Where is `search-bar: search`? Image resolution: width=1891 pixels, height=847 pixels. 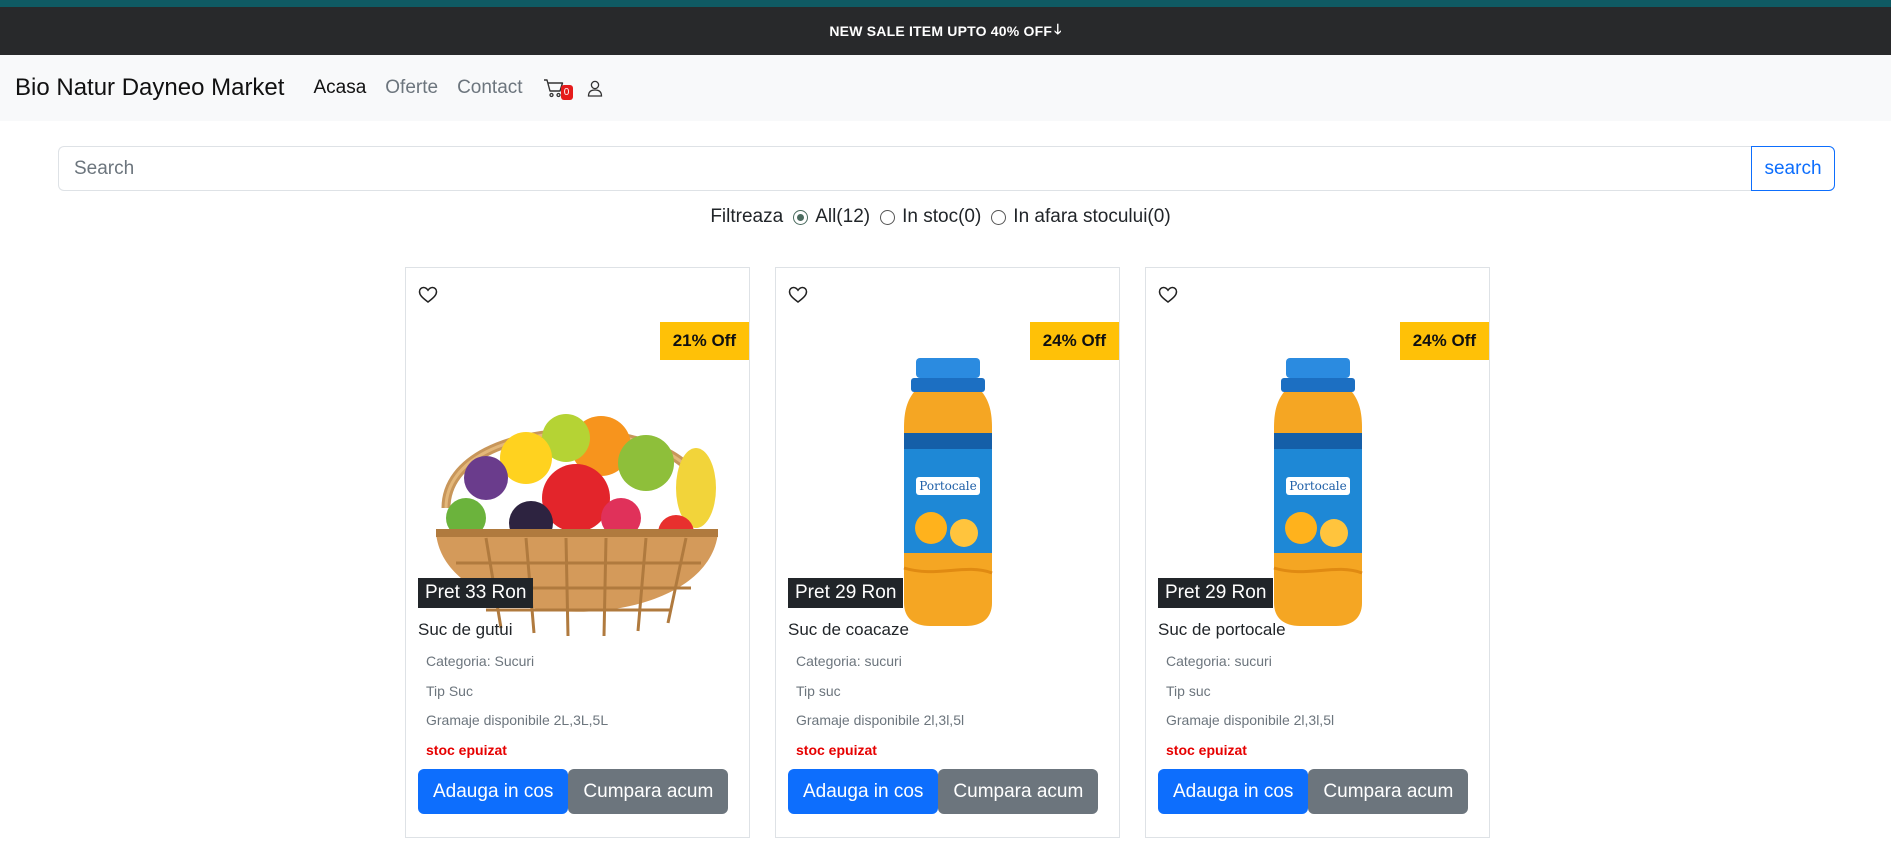 search-bar: search is located at coordinates (946, 168).